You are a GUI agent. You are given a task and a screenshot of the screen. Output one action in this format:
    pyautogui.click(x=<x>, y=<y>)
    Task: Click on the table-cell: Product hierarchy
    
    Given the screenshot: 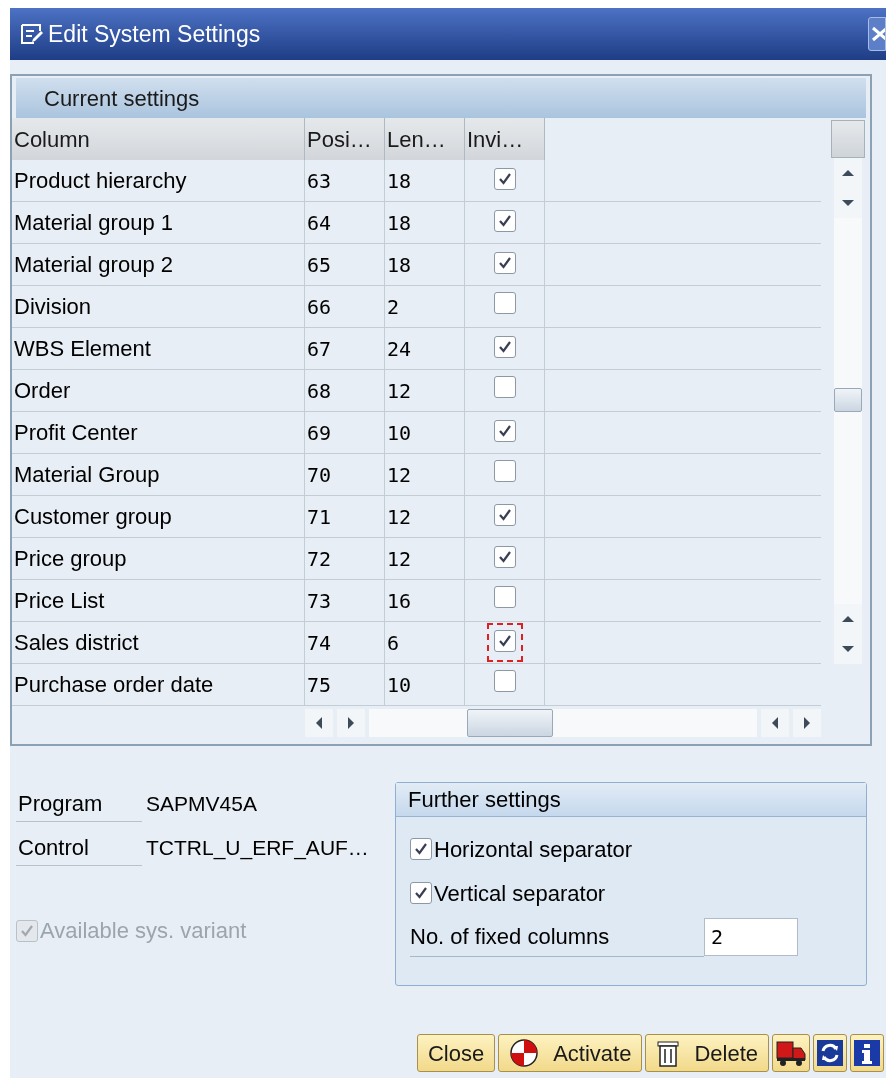 What is the action you would take?
    pyautogui.click(x=158, y=180)
    